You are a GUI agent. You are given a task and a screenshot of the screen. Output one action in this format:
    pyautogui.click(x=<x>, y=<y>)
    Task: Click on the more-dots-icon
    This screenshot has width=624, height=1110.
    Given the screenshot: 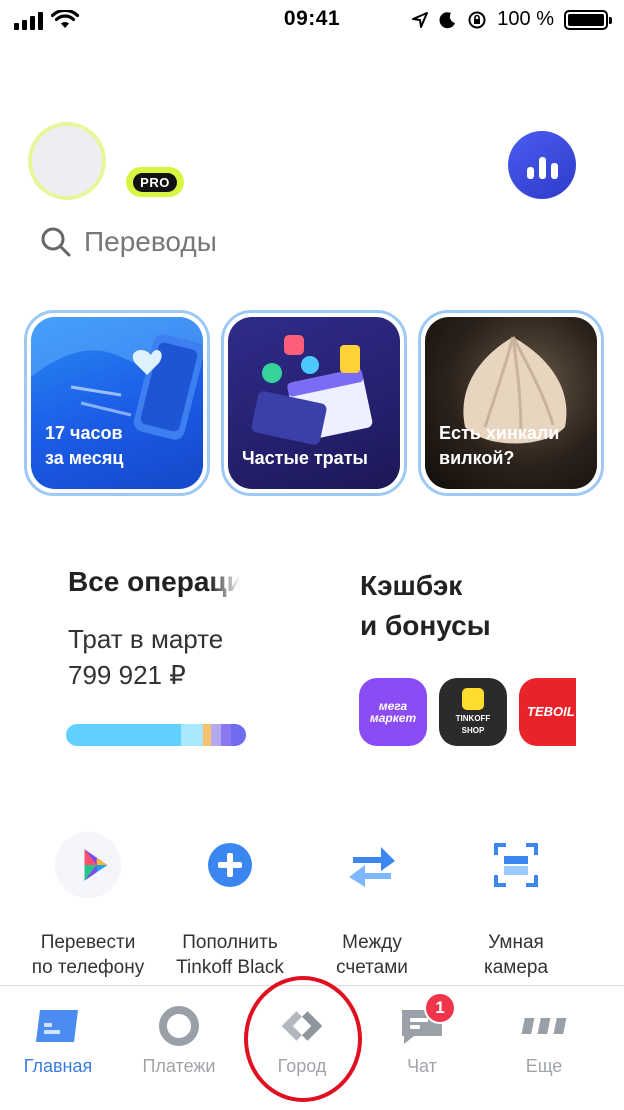 What is the action you would take?
    pyautogui.click(x=544, y=1026)
    